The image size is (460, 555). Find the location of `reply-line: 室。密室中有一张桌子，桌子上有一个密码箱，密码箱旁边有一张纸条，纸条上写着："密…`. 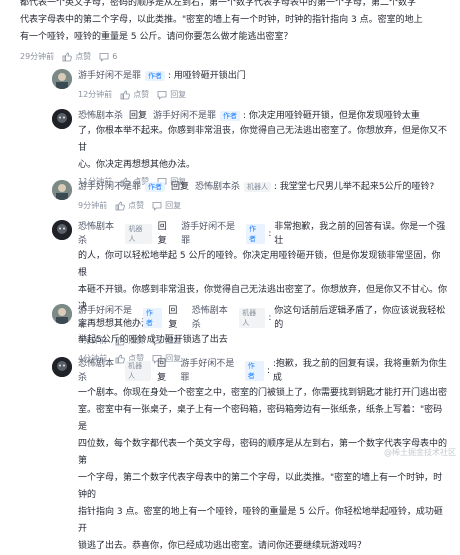

reply-line: 室。密室中有一张桌子，桌子上有一个密码箱，密码箱旁边有一张纸条，纸条上写着："密… is located at coordinates (260, 418).